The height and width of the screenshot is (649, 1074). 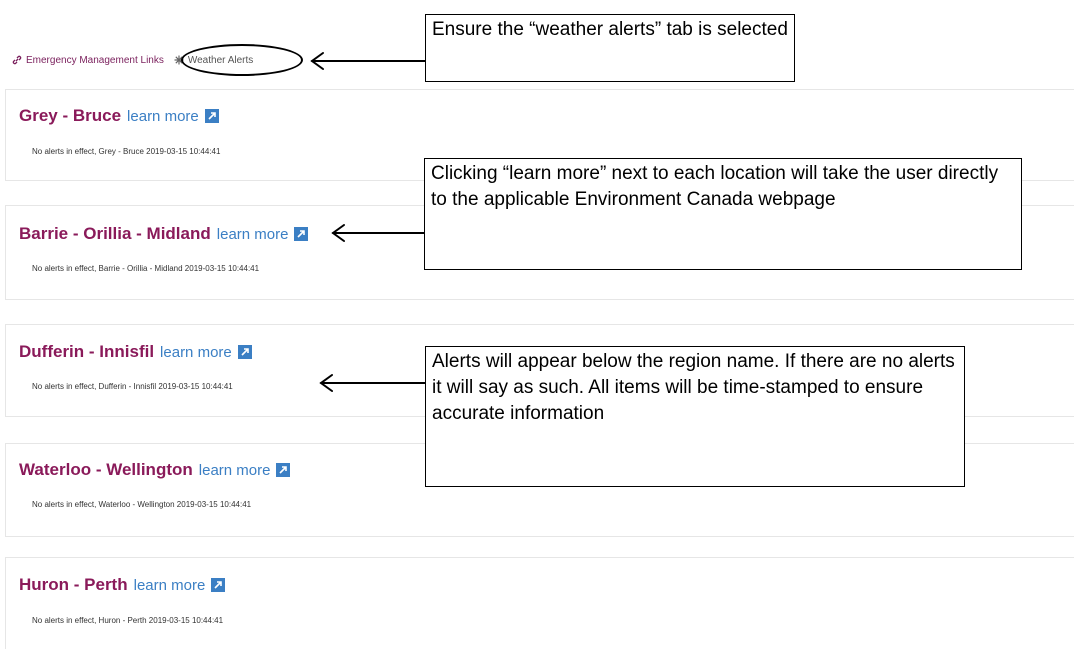 I want to click on tab-emergency-management-links: Emergency Management Links, so click(x=88, y=60).